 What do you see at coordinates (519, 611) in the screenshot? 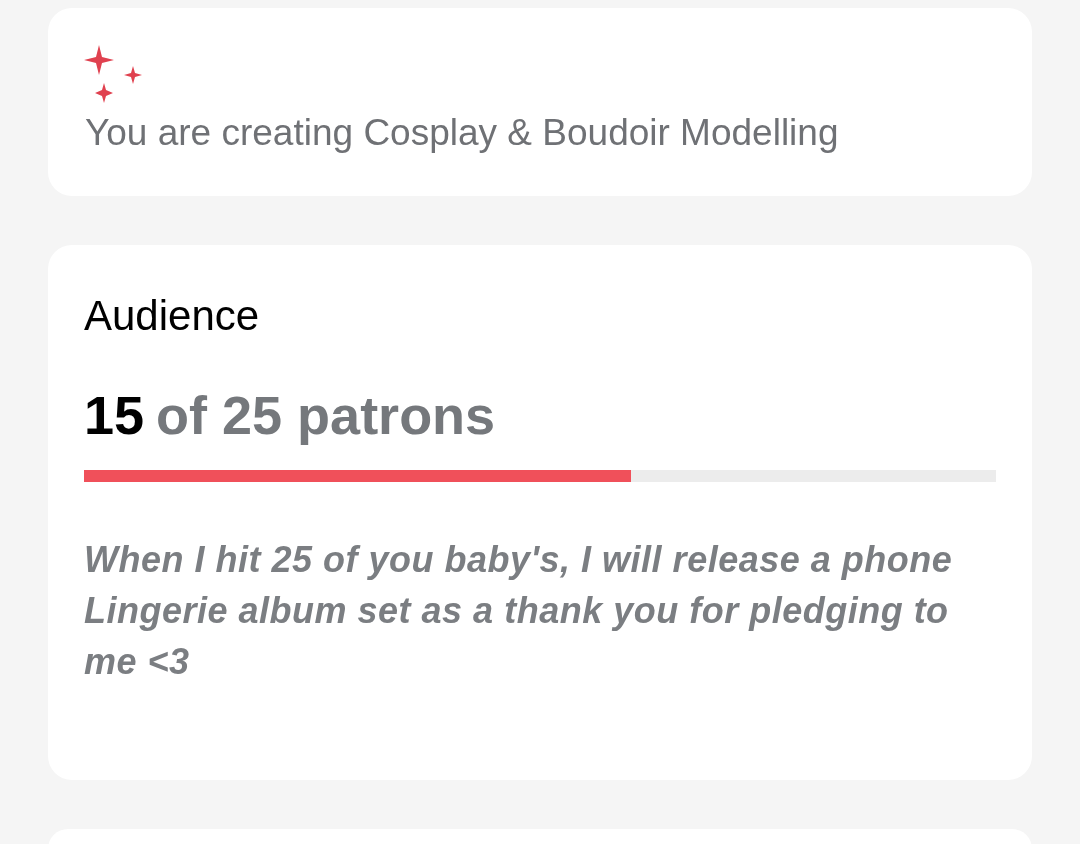
I see `goal-description: When I hit 25 of you baby's, I will release a phone Lingerie album set as a thank you for pledging to me <3` at bounding box center [519, 611].